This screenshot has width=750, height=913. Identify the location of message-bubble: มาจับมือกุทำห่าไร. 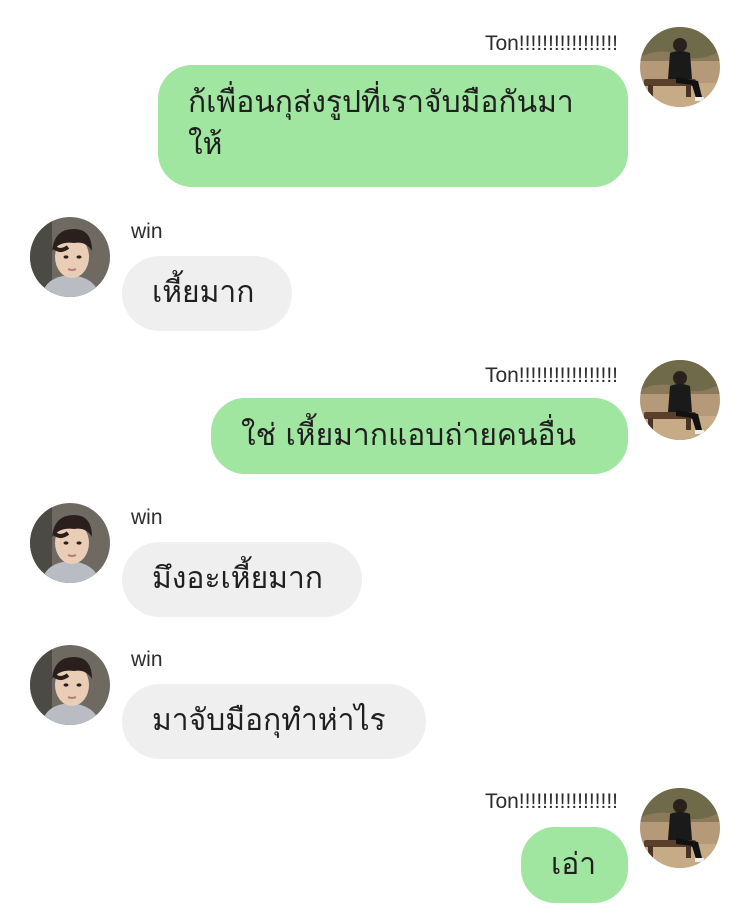
(274, 721).